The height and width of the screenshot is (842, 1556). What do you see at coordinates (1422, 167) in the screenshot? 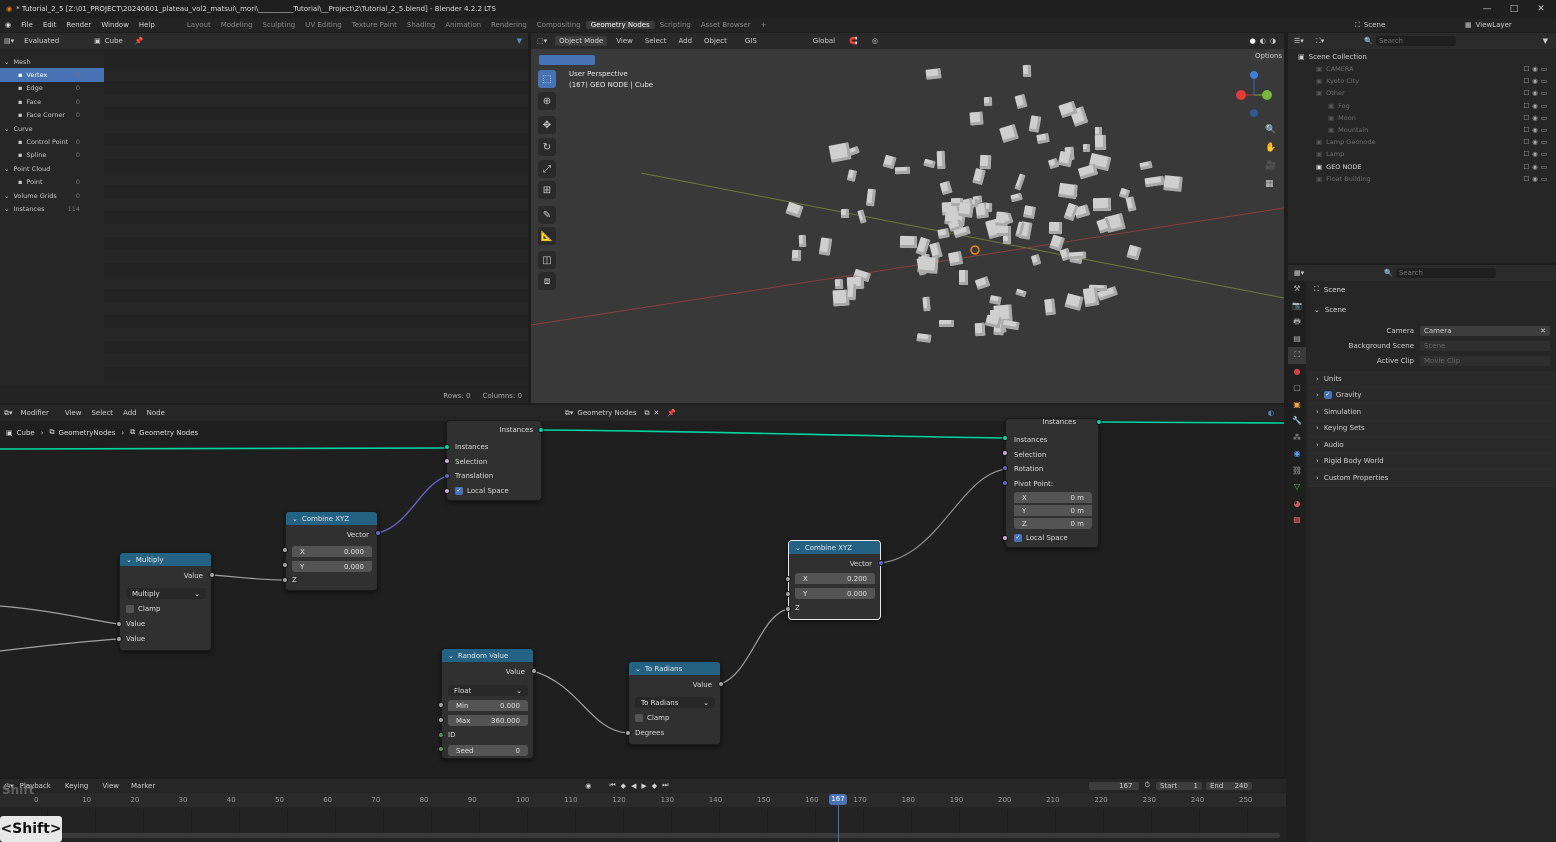
I see `outliner-item: ▣ GEO NODE ☐◉▭` at bounding box center [1422, 167].